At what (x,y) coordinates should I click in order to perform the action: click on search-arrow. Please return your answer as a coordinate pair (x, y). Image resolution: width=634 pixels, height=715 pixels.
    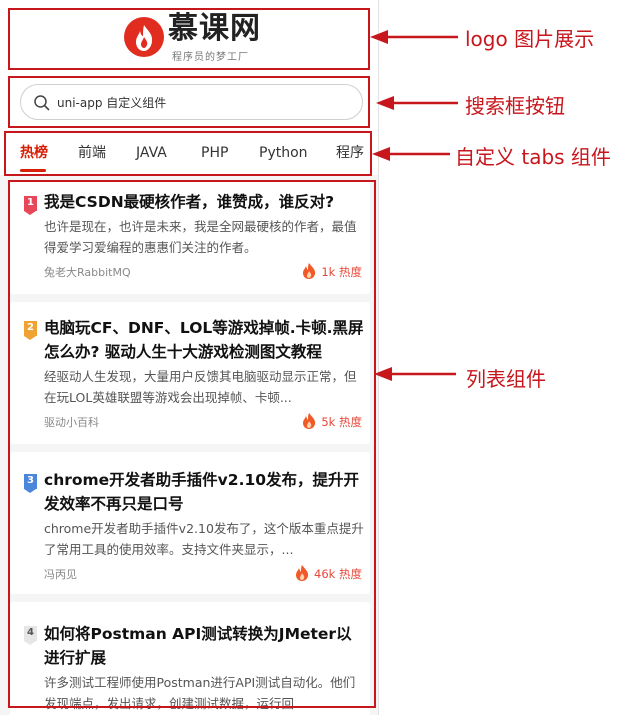
    Looking at the image, I should click on (417, 103).